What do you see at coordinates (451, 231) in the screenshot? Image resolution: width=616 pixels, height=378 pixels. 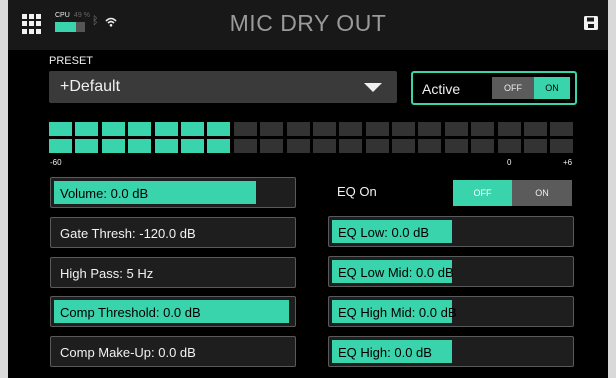 I see `eq-low-control: EQ Low: 0.0 dB` at bounding box center [451, 231].